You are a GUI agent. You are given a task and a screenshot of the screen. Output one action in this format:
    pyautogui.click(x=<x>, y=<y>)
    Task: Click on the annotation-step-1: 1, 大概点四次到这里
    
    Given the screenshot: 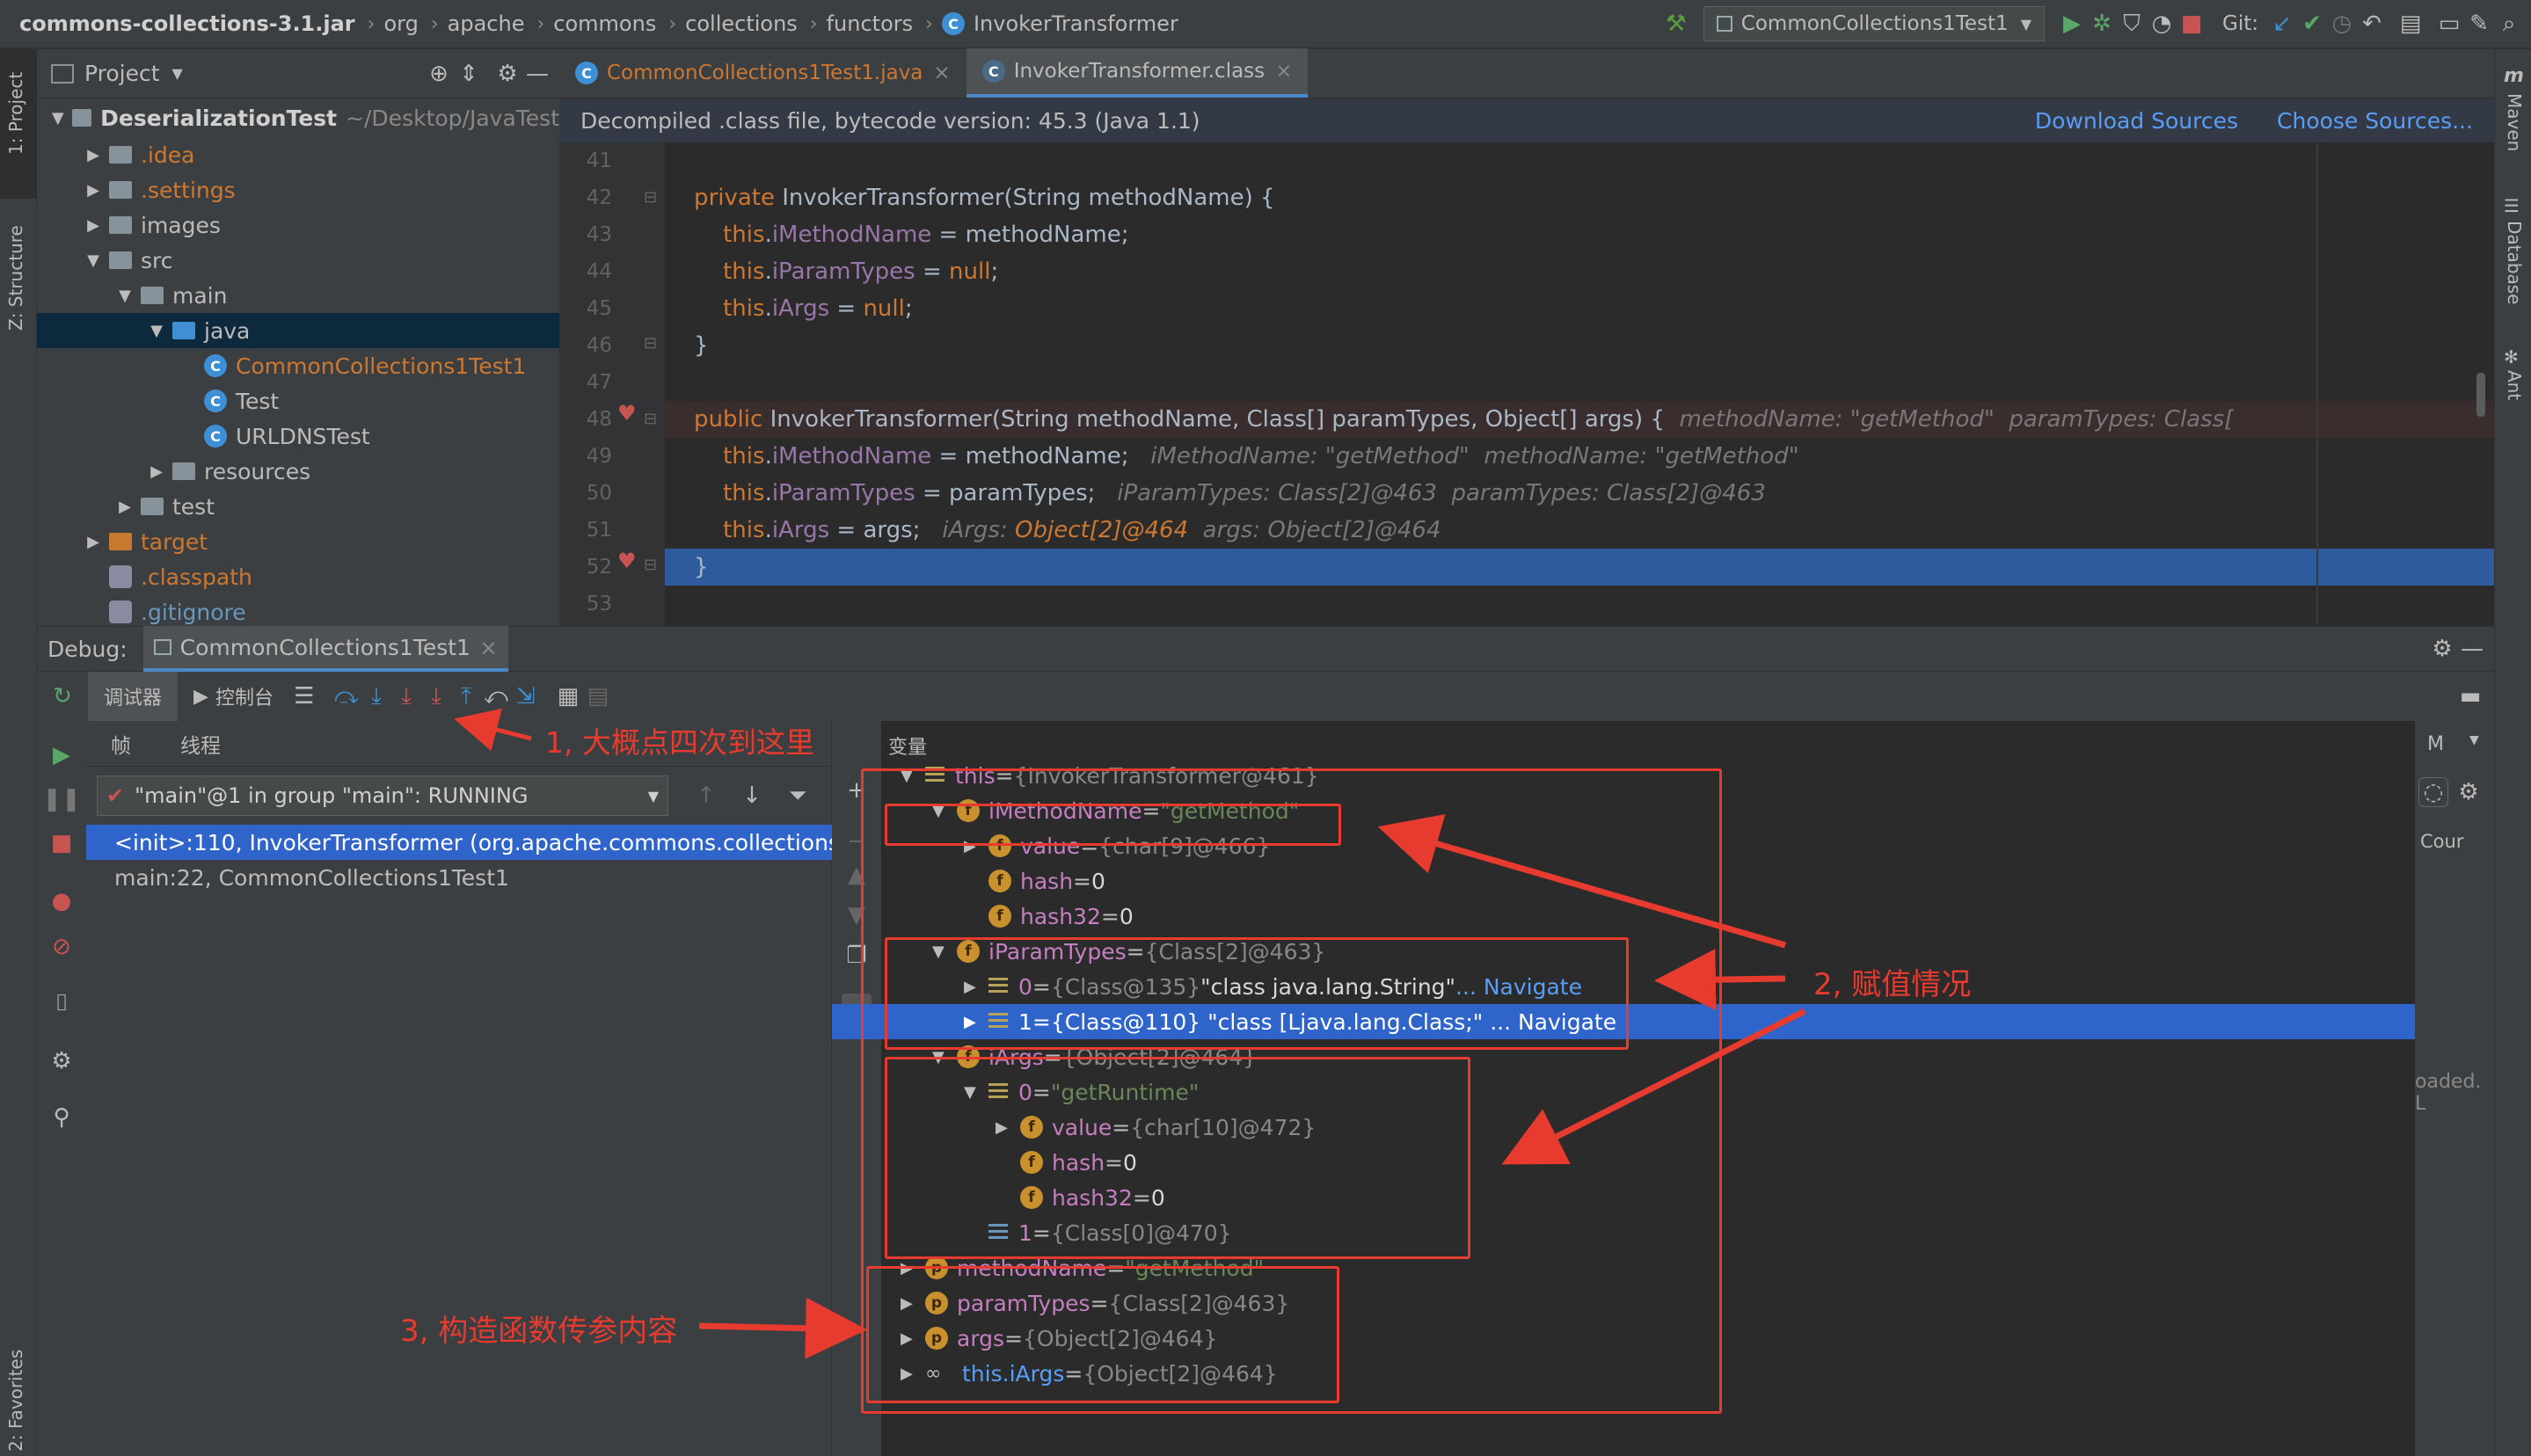 What is the action you would take?
    pyautogui.click(x=680, y=742)
    